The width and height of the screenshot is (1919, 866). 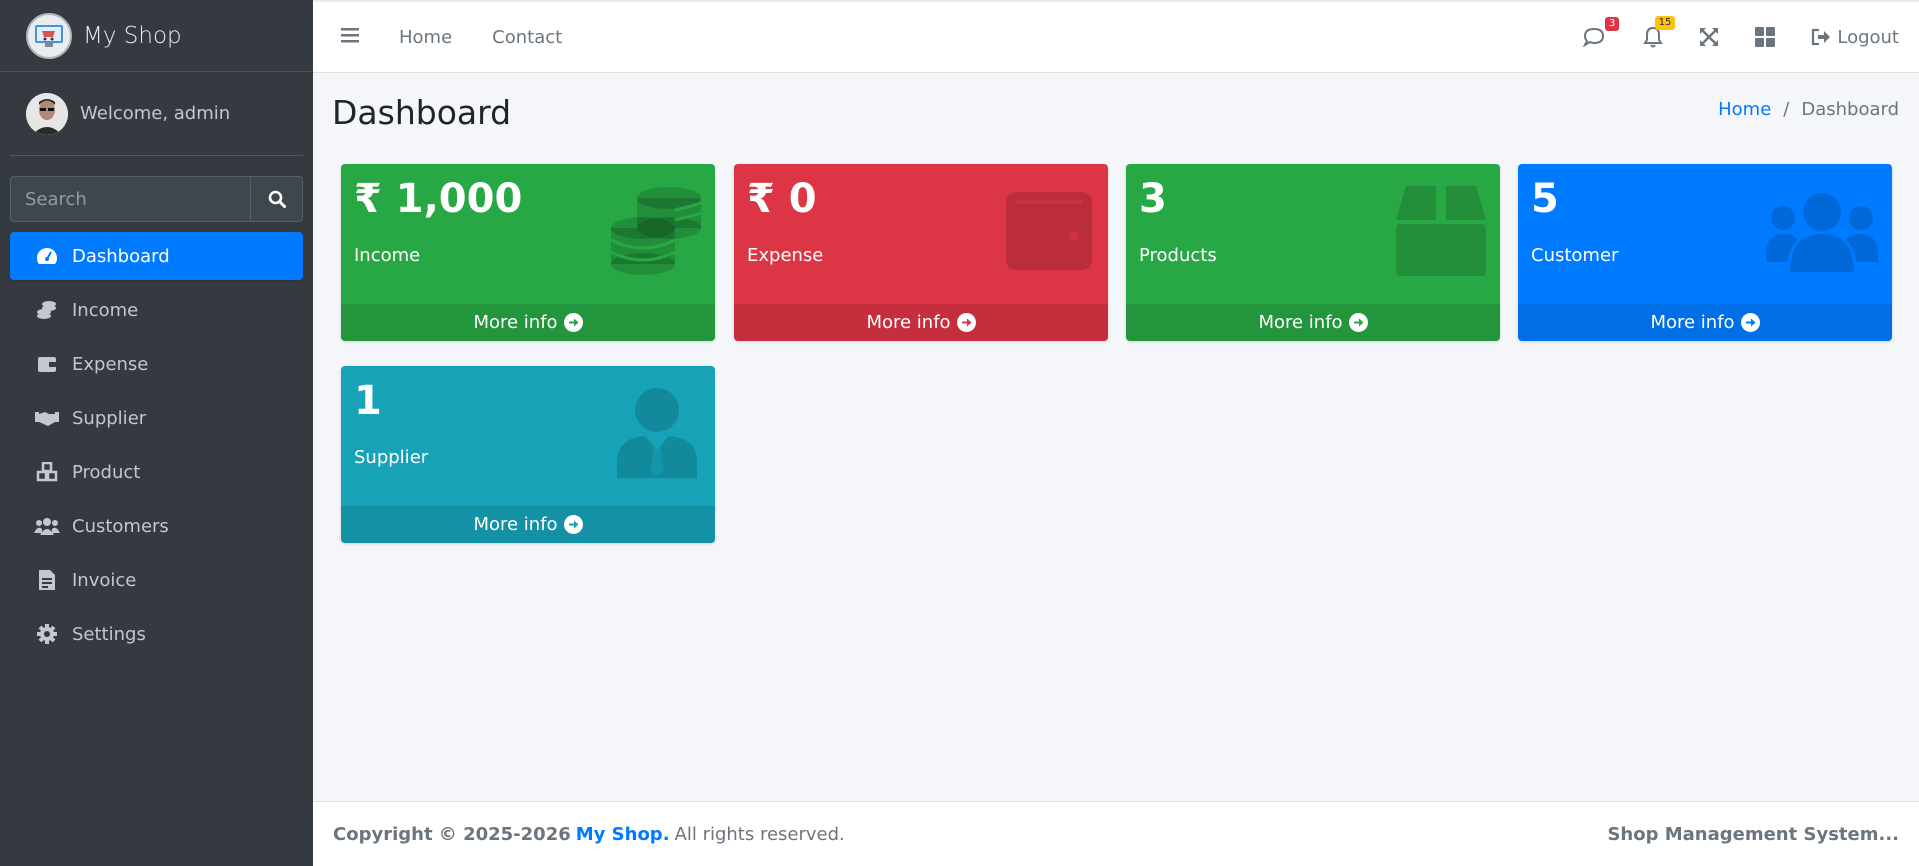 I want to click on sidebar-search, so click(x=156, y=199).